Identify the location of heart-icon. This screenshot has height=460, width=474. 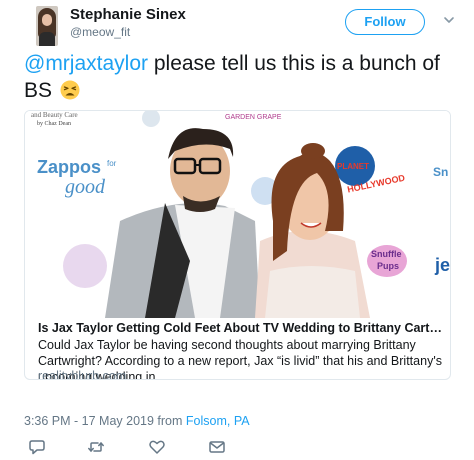
(157, 447).